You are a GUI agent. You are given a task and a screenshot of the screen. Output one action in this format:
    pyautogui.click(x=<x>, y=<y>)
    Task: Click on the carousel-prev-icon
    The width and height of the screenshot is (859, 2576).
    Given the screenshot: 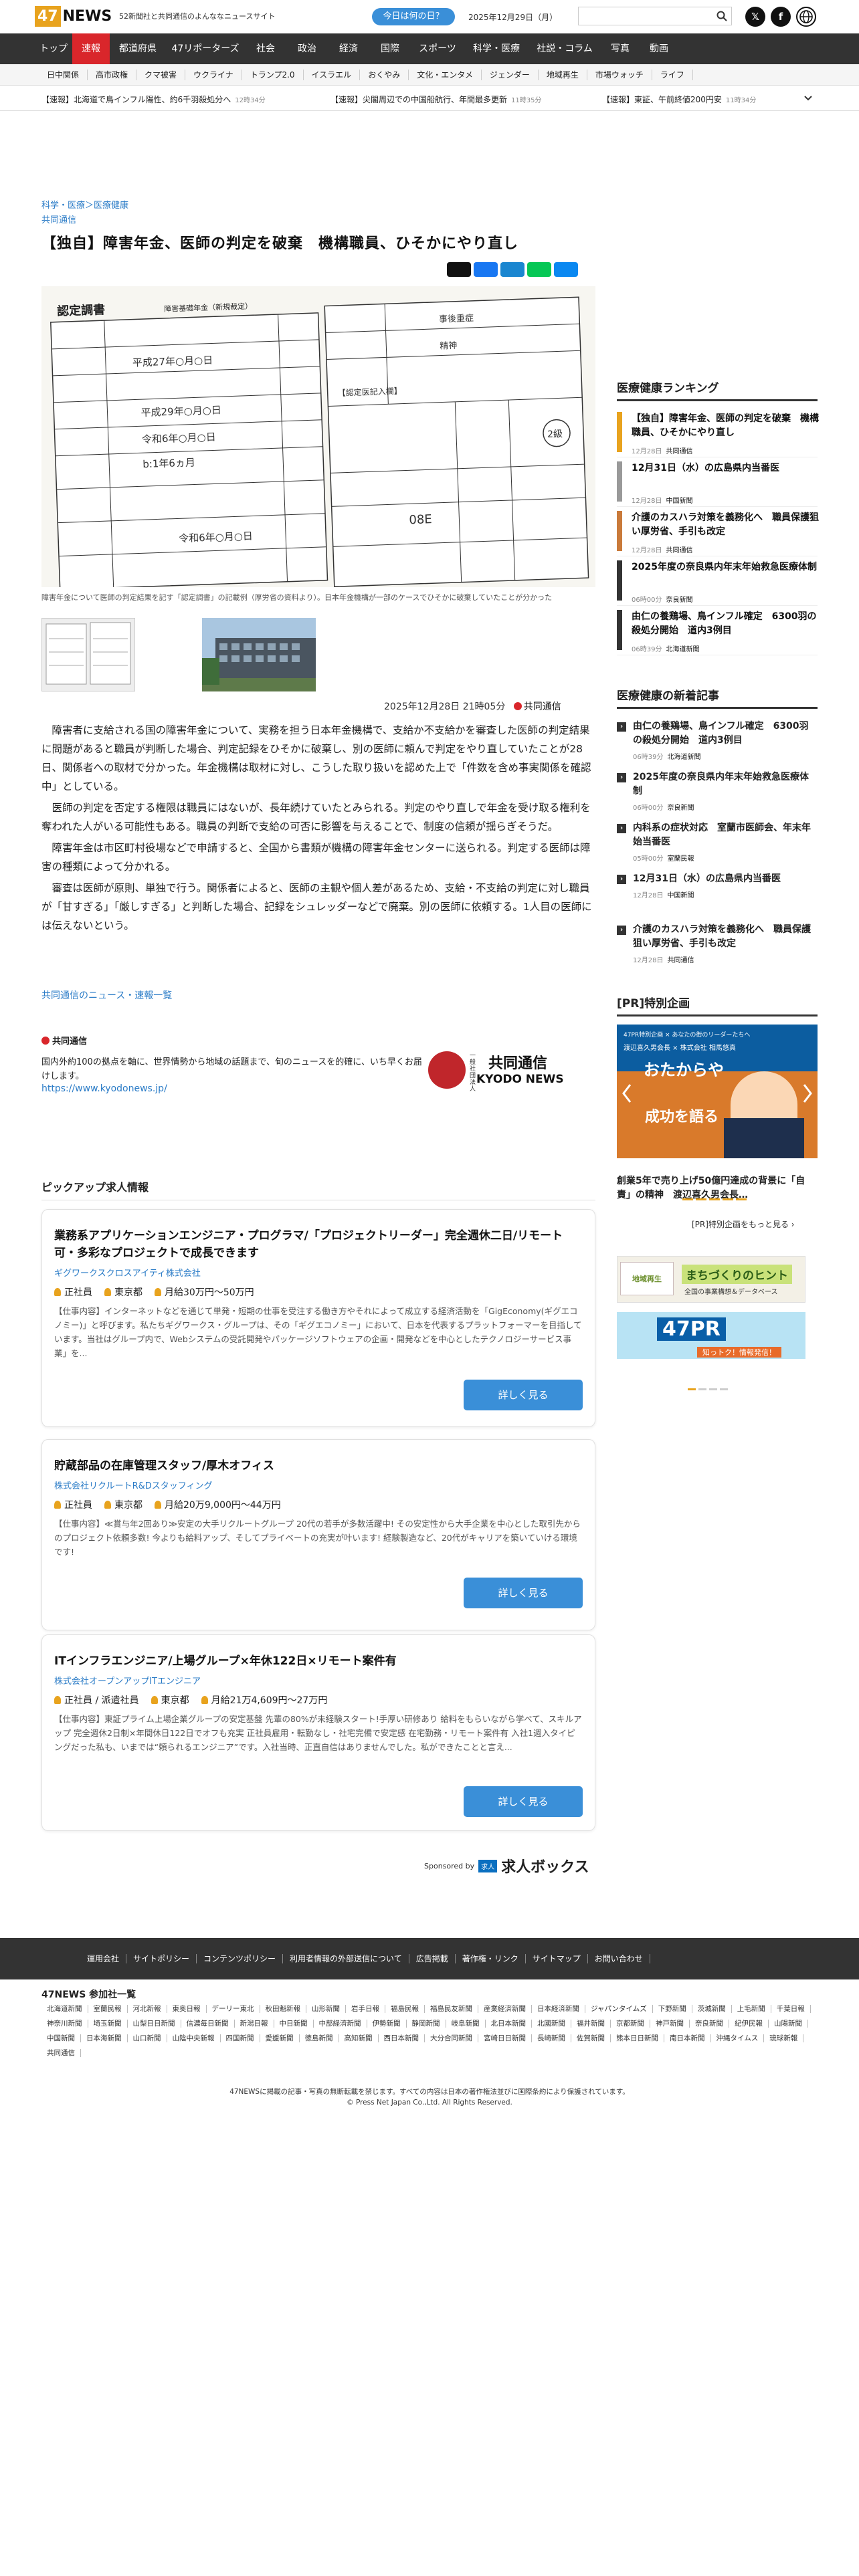 What is the action you would take?
    pyautogui.click(x=627, y=1093)
    